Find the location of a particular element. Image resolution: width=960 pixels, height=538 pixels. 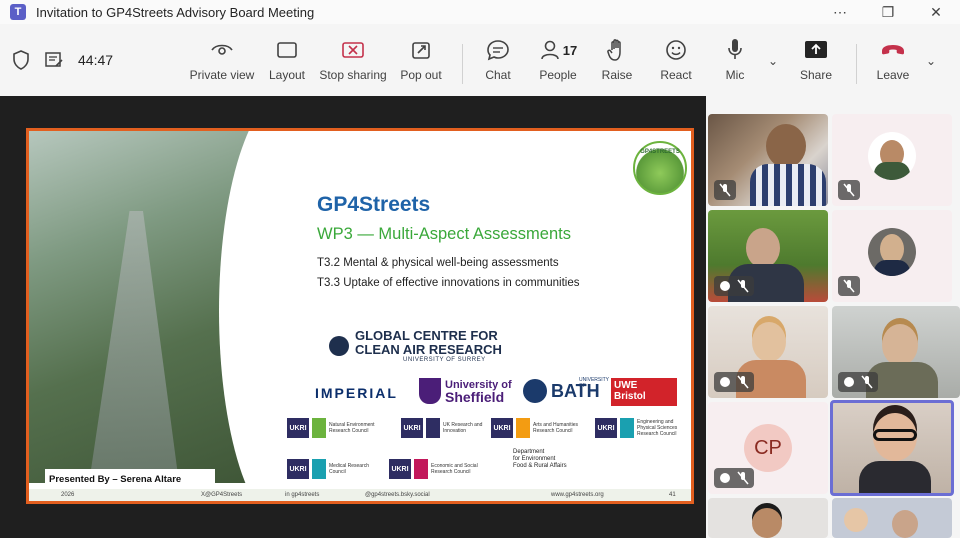

react-button: React is located at coordinates (676, 60).